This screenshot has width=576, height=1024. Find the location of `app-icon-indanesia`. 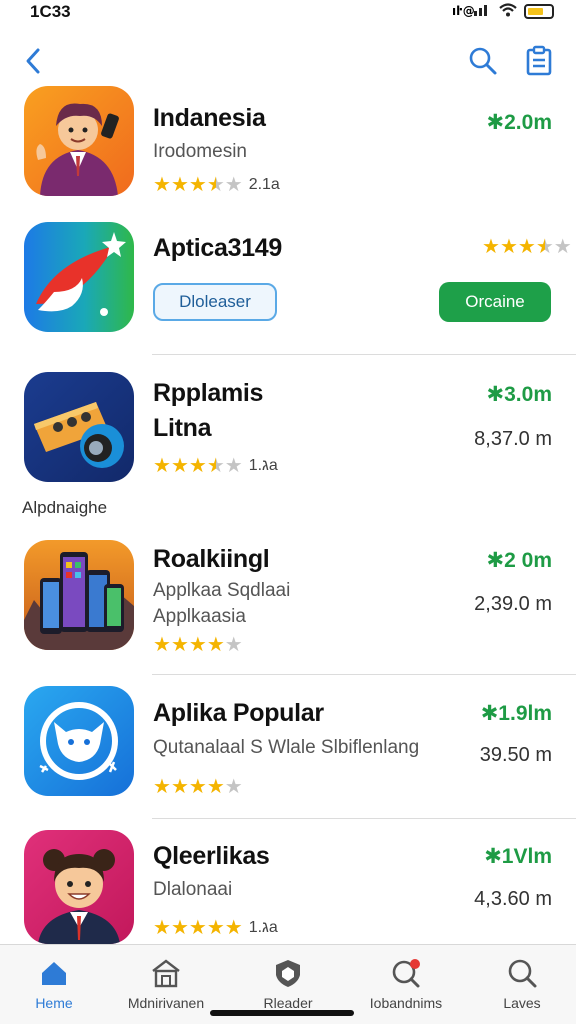

app-icon-indanesia is located at coordinates (79, 141).